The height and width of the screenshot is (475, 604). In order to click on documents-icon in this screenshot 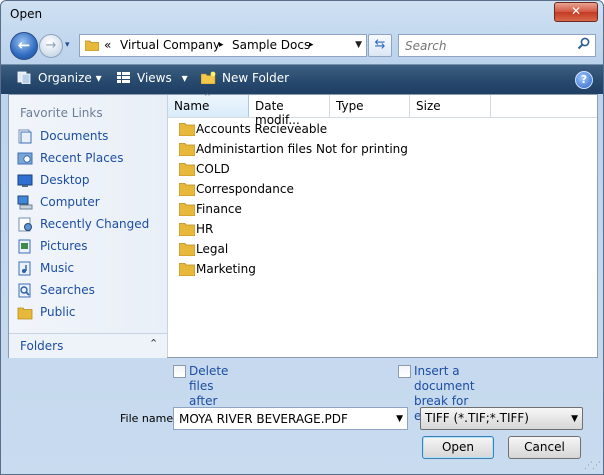, I will do `click(25, 136)`.